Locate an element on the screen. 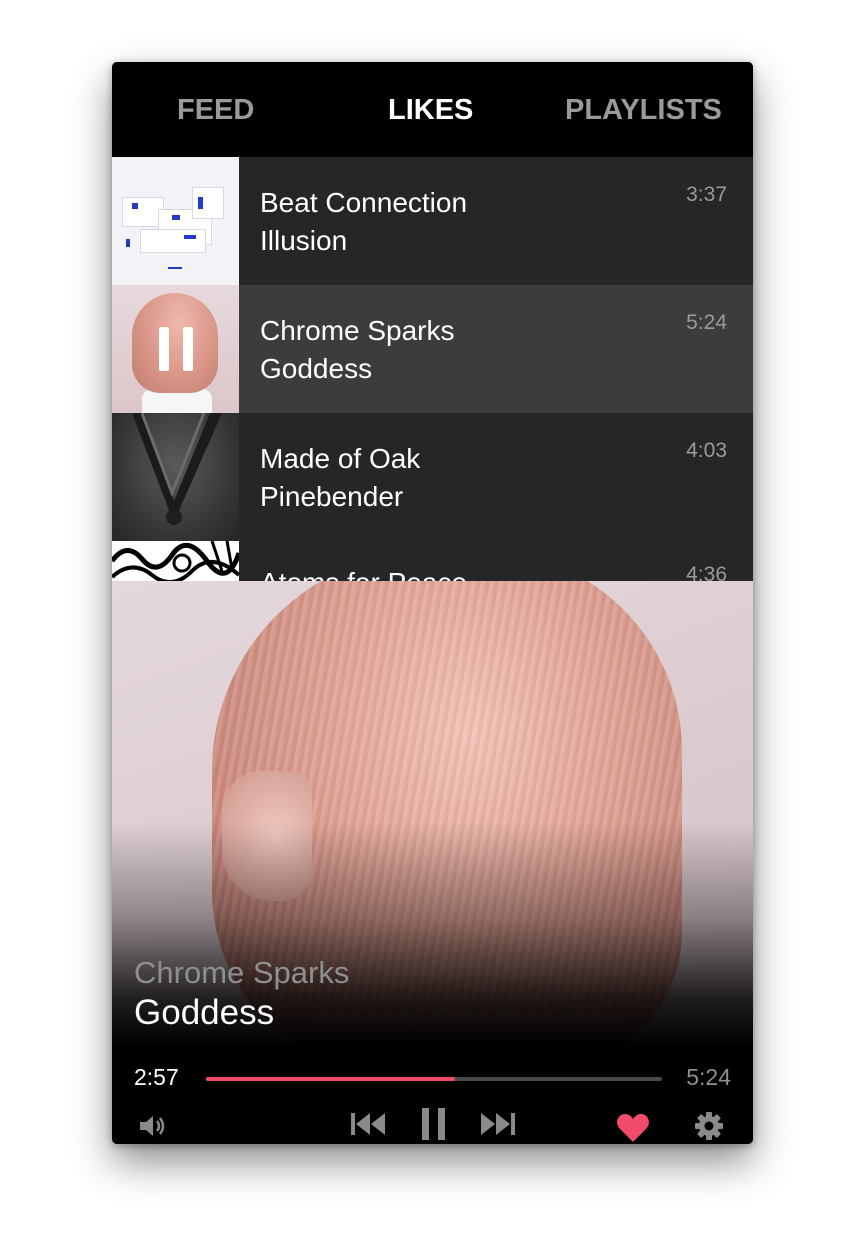 This screenshot has height=1254, width=864. progress-bar is located at coordinates (434, 1079).